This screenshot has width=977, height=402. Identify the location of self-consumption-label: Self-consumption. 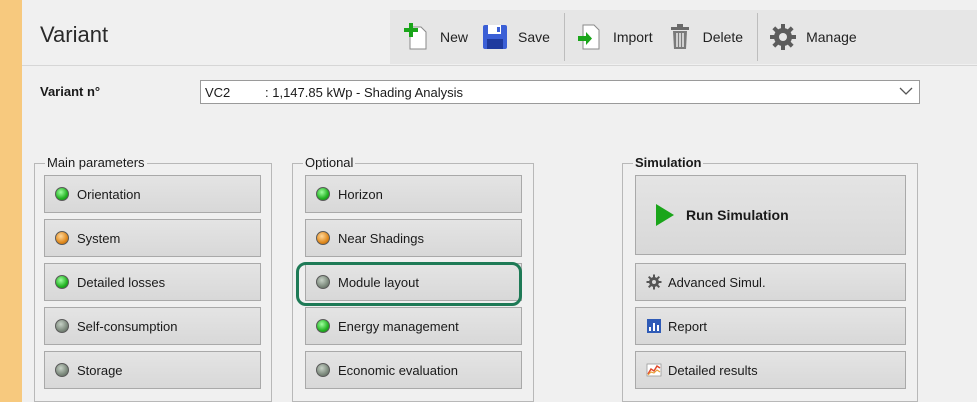
(127, 326).